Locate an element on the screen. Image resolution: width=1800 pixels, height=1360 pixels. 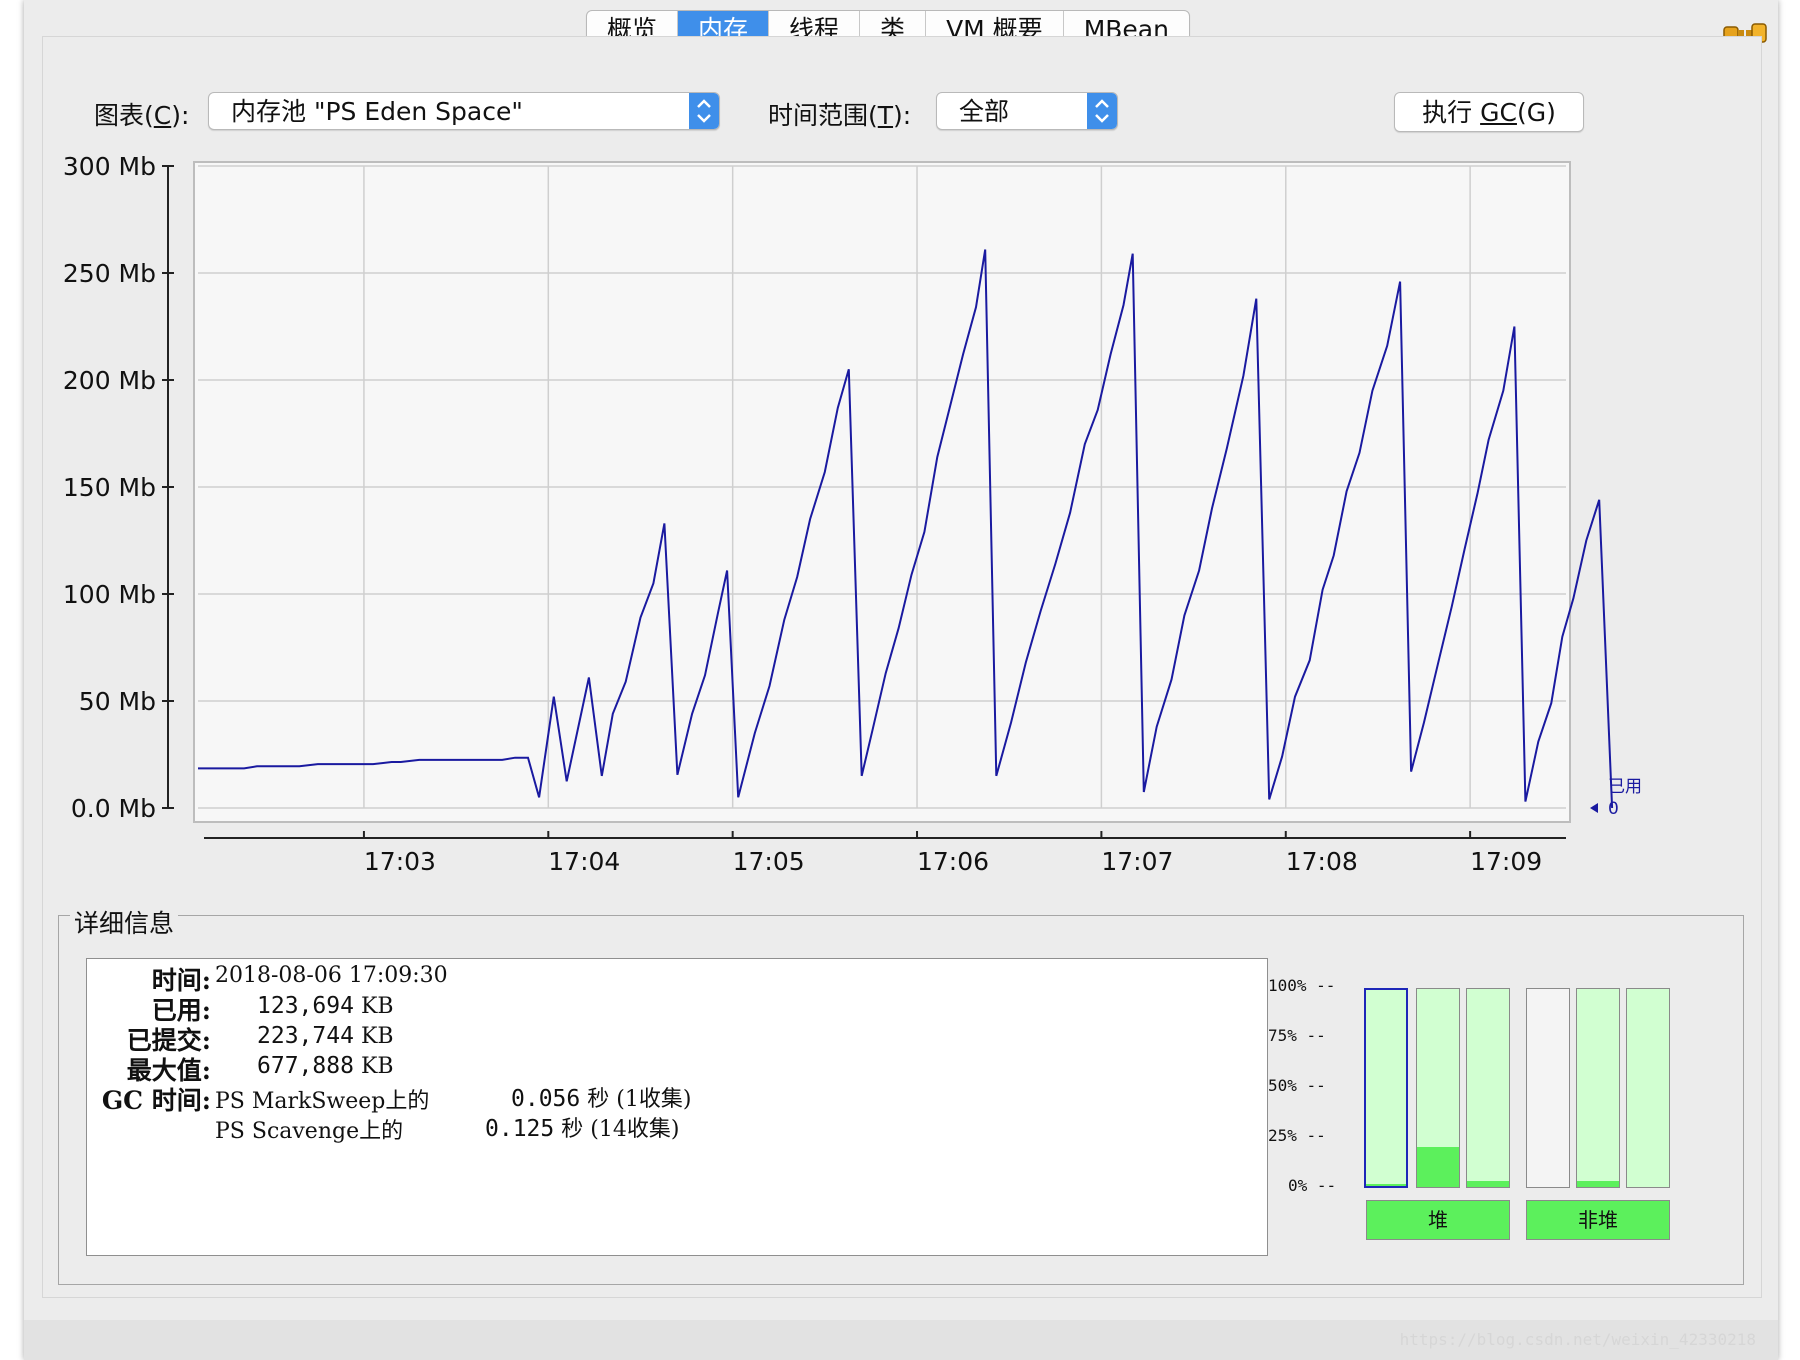
y-tick-label: 0.0 Mb is located at coordinates (113, 808).